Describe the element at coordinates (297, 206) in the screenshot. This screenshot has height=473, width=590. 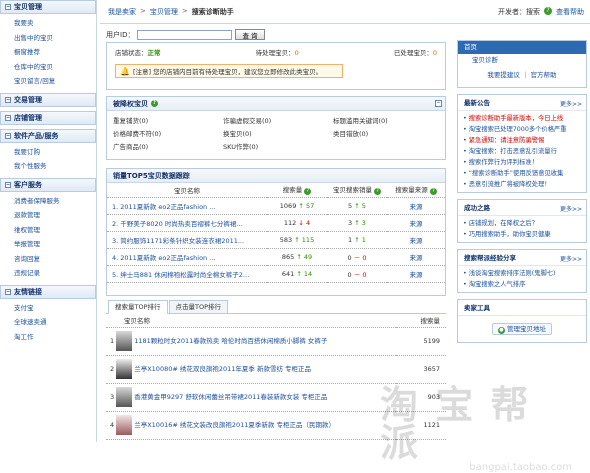
I see `search-cell: 1069 ↑ 57` at that location.